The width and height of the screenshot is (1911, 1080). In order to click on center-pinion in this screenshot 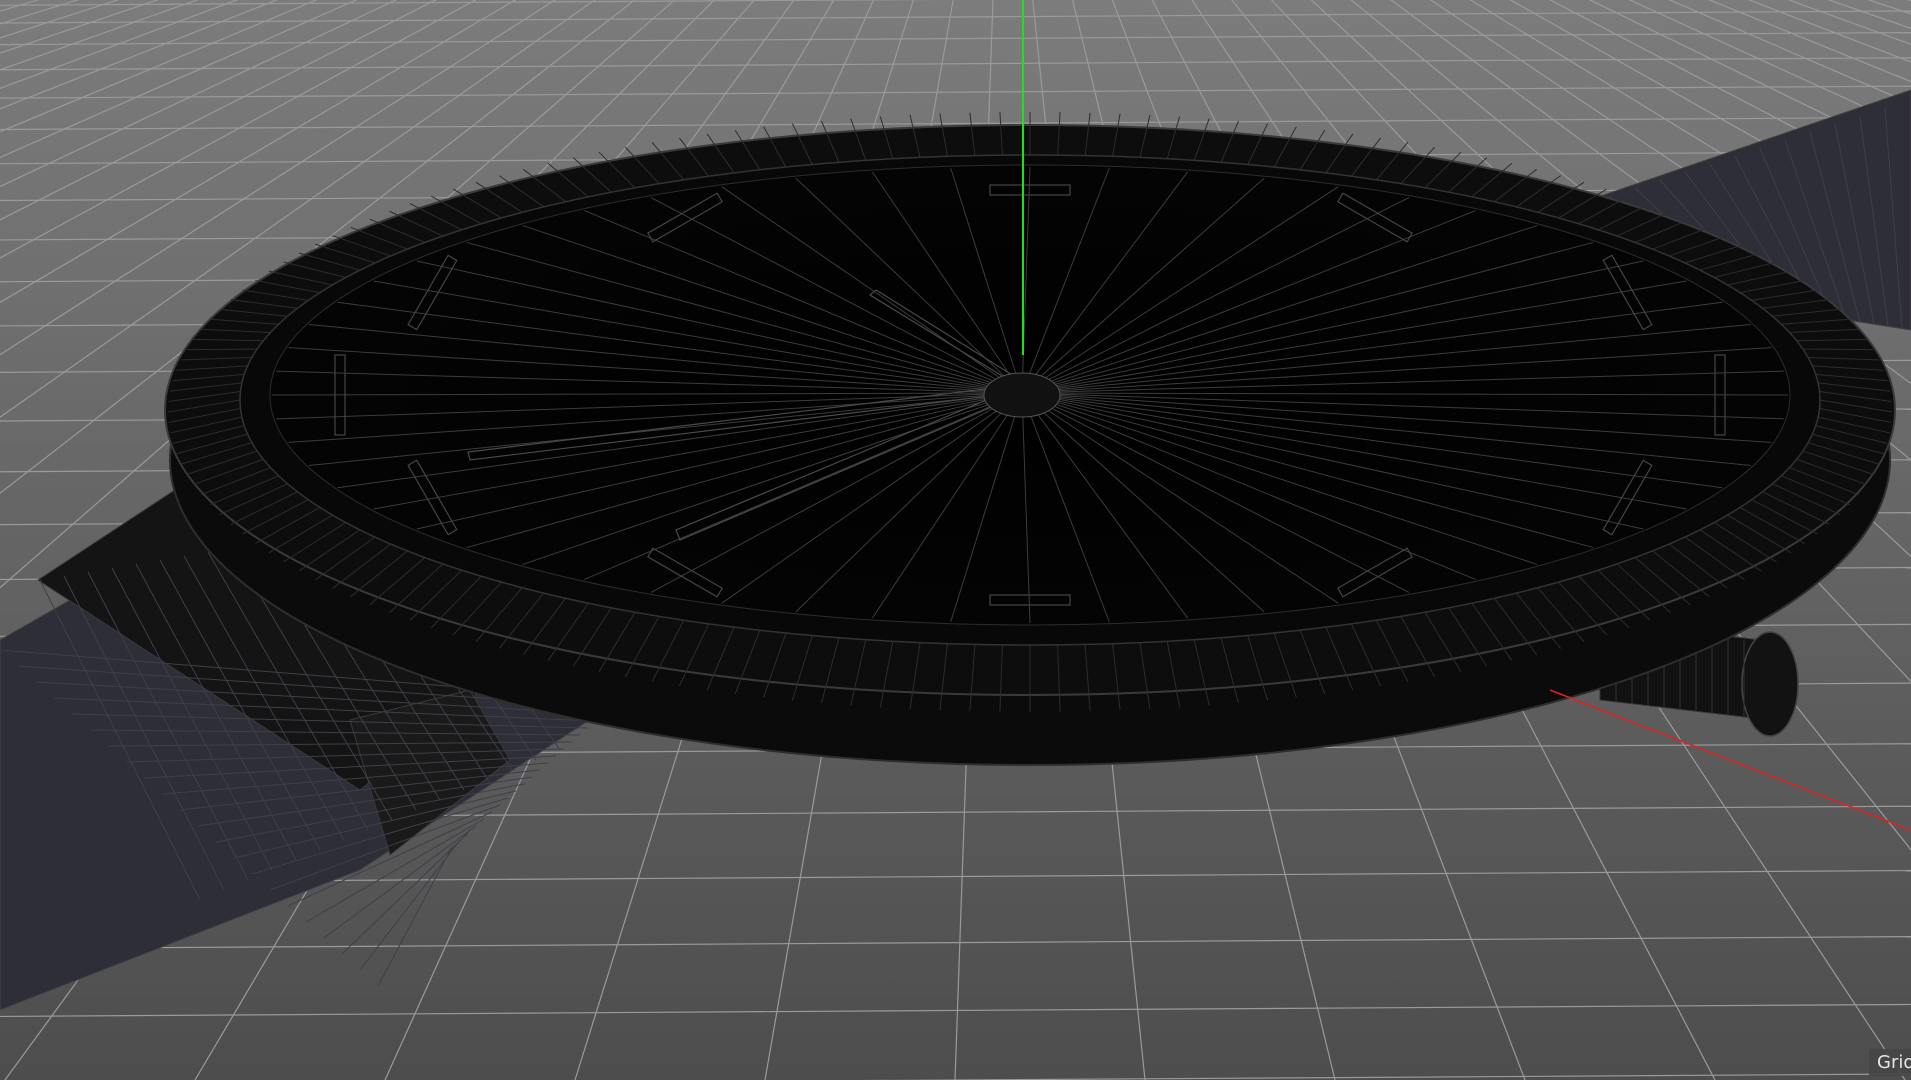, I will do `click(1022, 395)`.